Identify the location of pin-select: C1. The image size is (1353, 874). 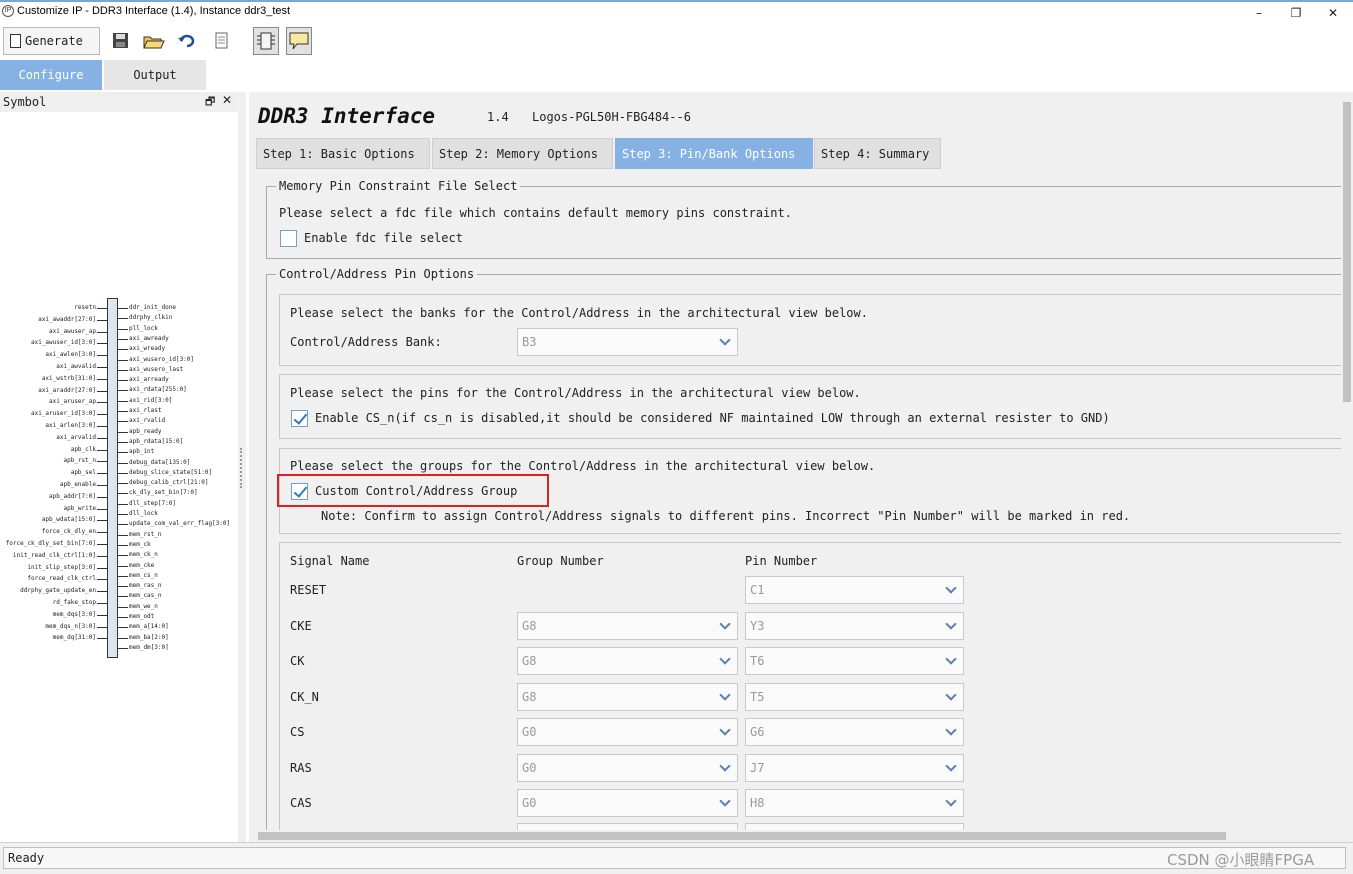
(854, 590).